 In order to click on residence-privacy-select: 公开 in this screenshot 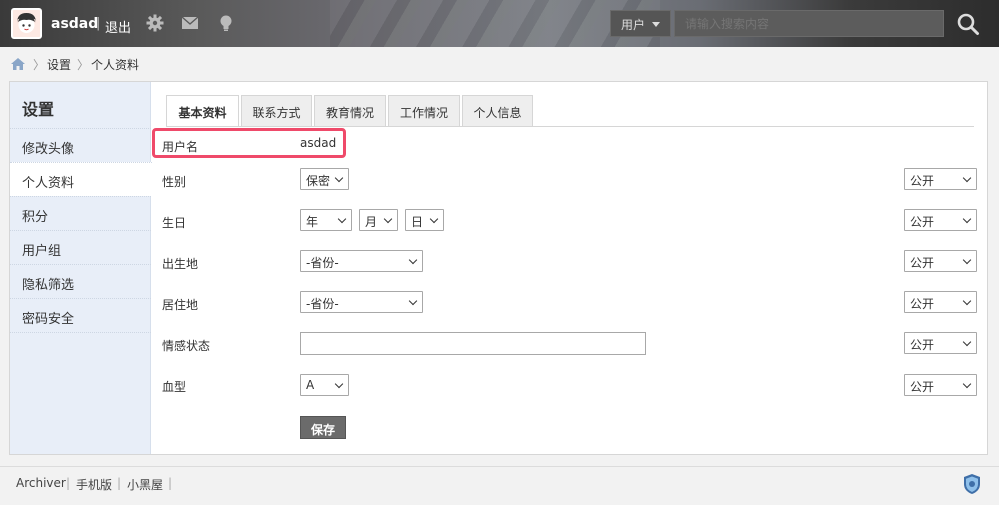, I will do `click(940, 302)`.